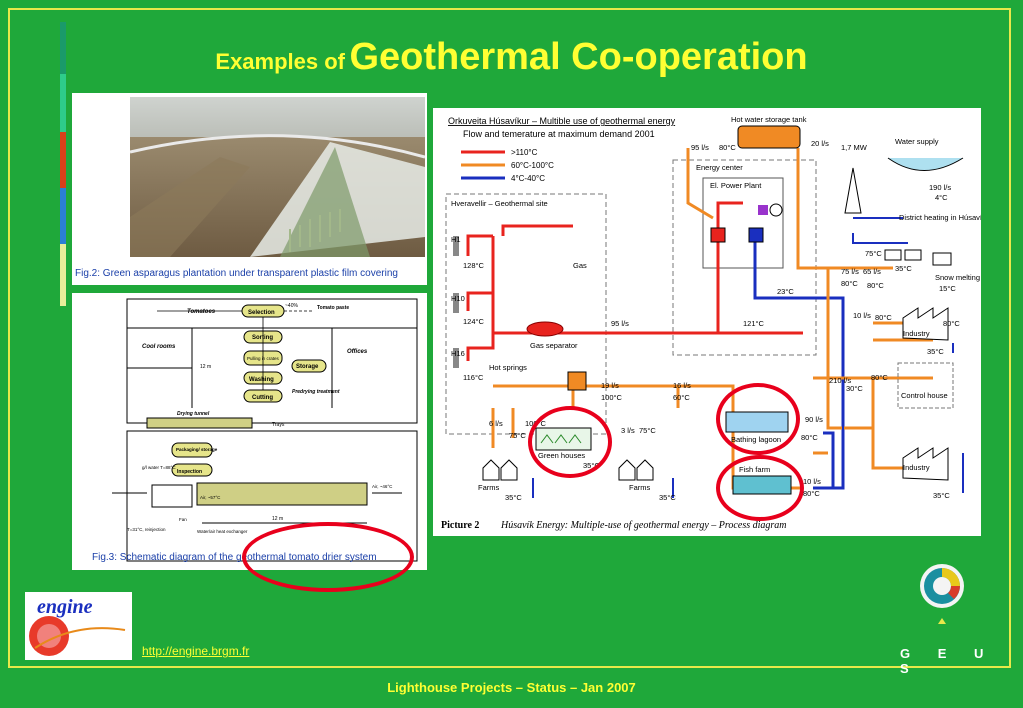 The image size is (1023, 708). Describe the element at coordinates (554, 345) in the screenshot. I see `diagram-label: Gas separator` at that location.